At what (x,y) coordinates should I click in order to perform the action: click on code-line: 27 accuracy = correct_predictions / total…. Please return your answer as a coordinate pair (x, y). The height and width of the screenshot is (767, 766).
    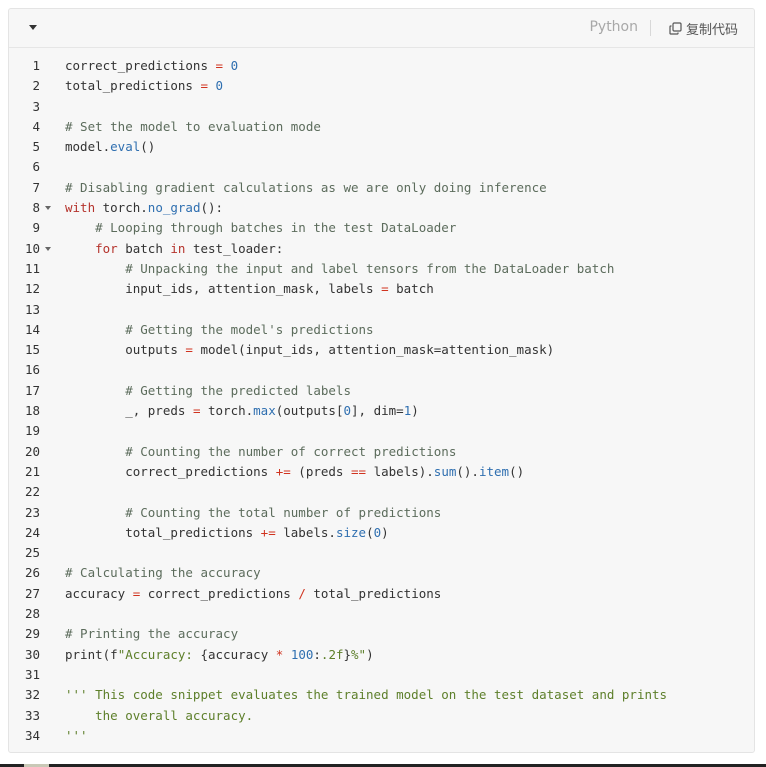
    Looking at the image, I should click on (381, 594).